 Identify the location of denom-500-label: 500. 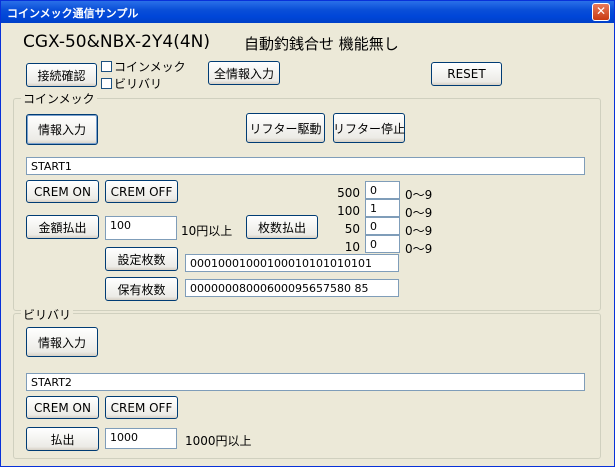
(348, 193).